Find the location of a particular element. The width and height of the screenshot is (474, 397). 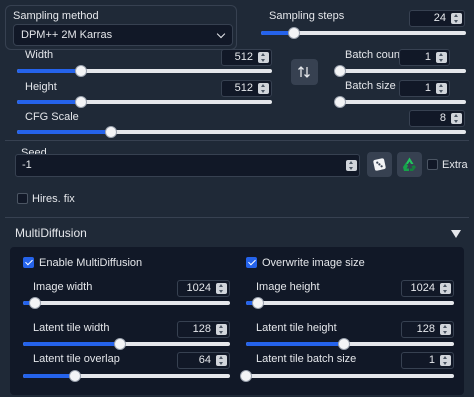

batch-size-slider is located at coordinates (400, 102).